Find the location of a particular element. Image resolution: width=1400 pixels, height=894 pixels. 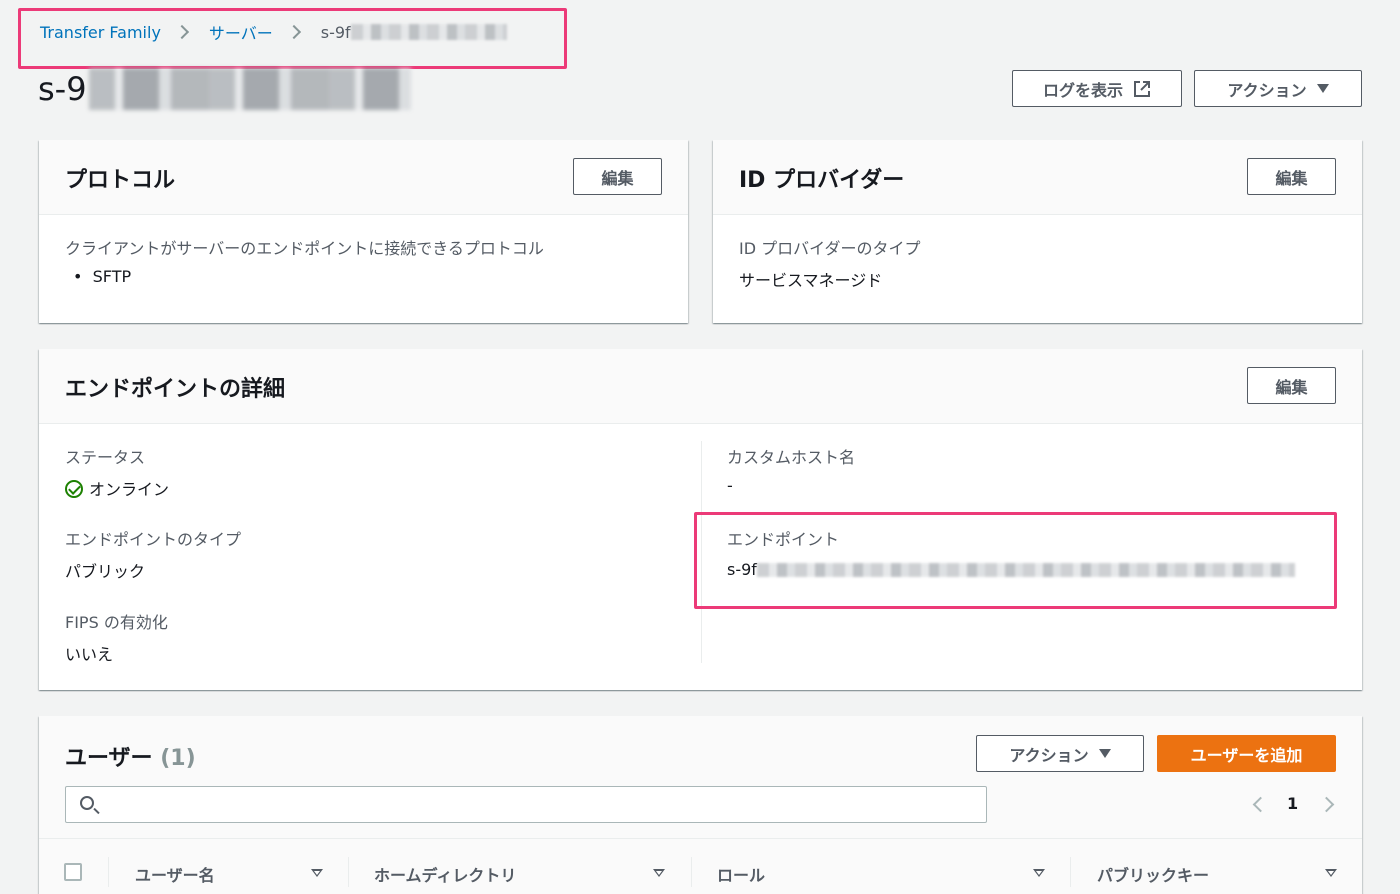

endpoint-edit-button: 編集 is located at coordinates (1291, 385).